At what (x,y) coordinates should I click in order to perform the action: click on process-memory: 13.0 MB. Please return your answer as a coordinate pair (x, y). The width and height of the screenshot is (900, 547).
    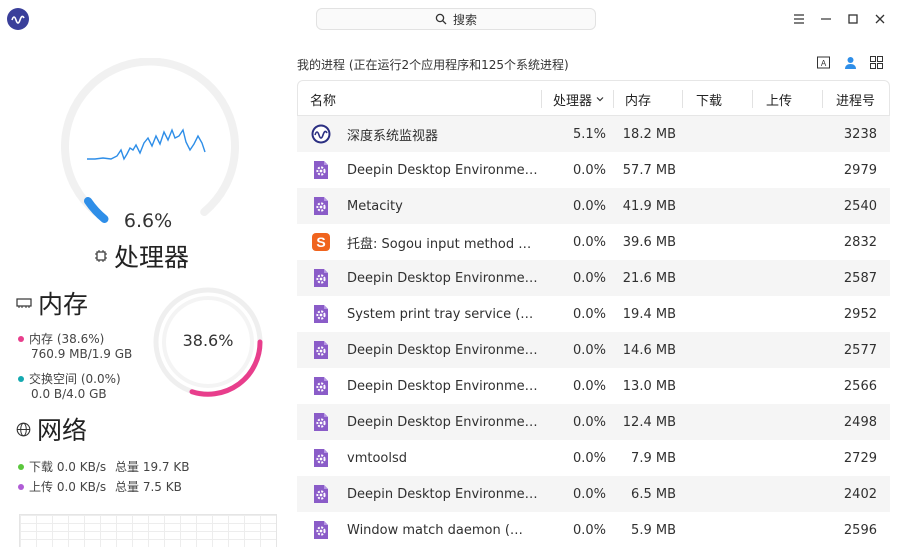
    Looking at the image, I should click on (649, 386).